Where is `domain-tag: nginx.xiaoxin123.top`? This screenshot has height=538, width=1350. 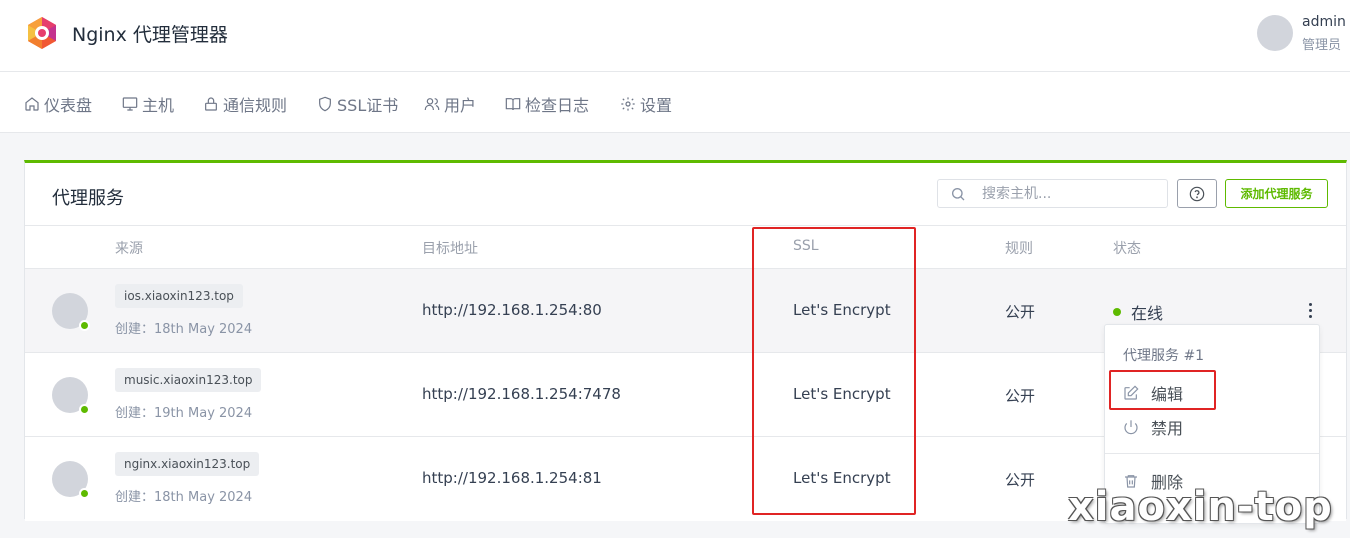
domain-tag: nginx.xiaoxin123.top is located at coordinates (187, 464).